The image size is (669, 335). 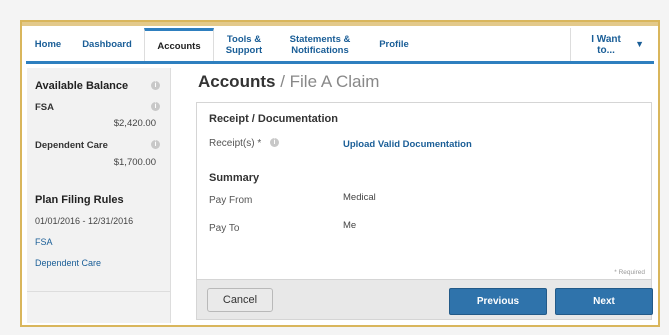 I want to click on sidebar-divider, so click(x=98, y=291).